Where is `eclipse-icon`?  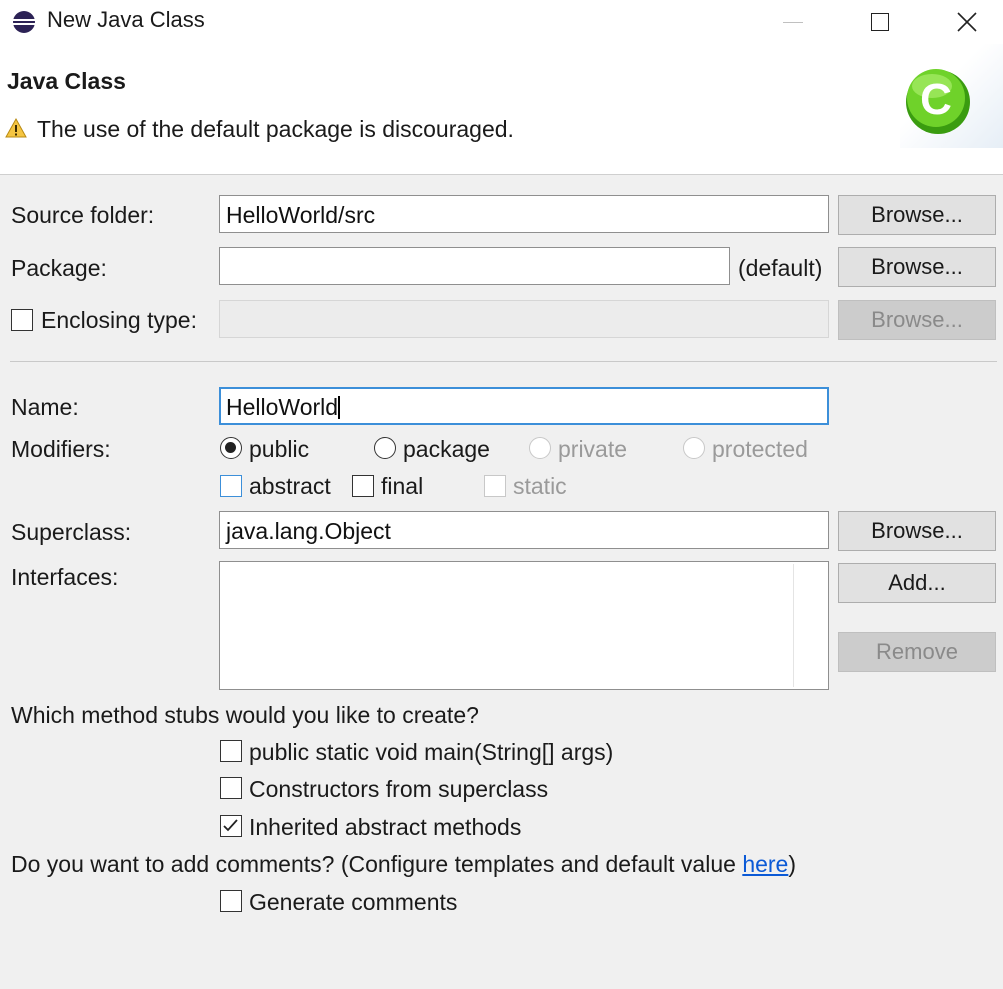 eclipse-icon is located at coordinates (24, 25).